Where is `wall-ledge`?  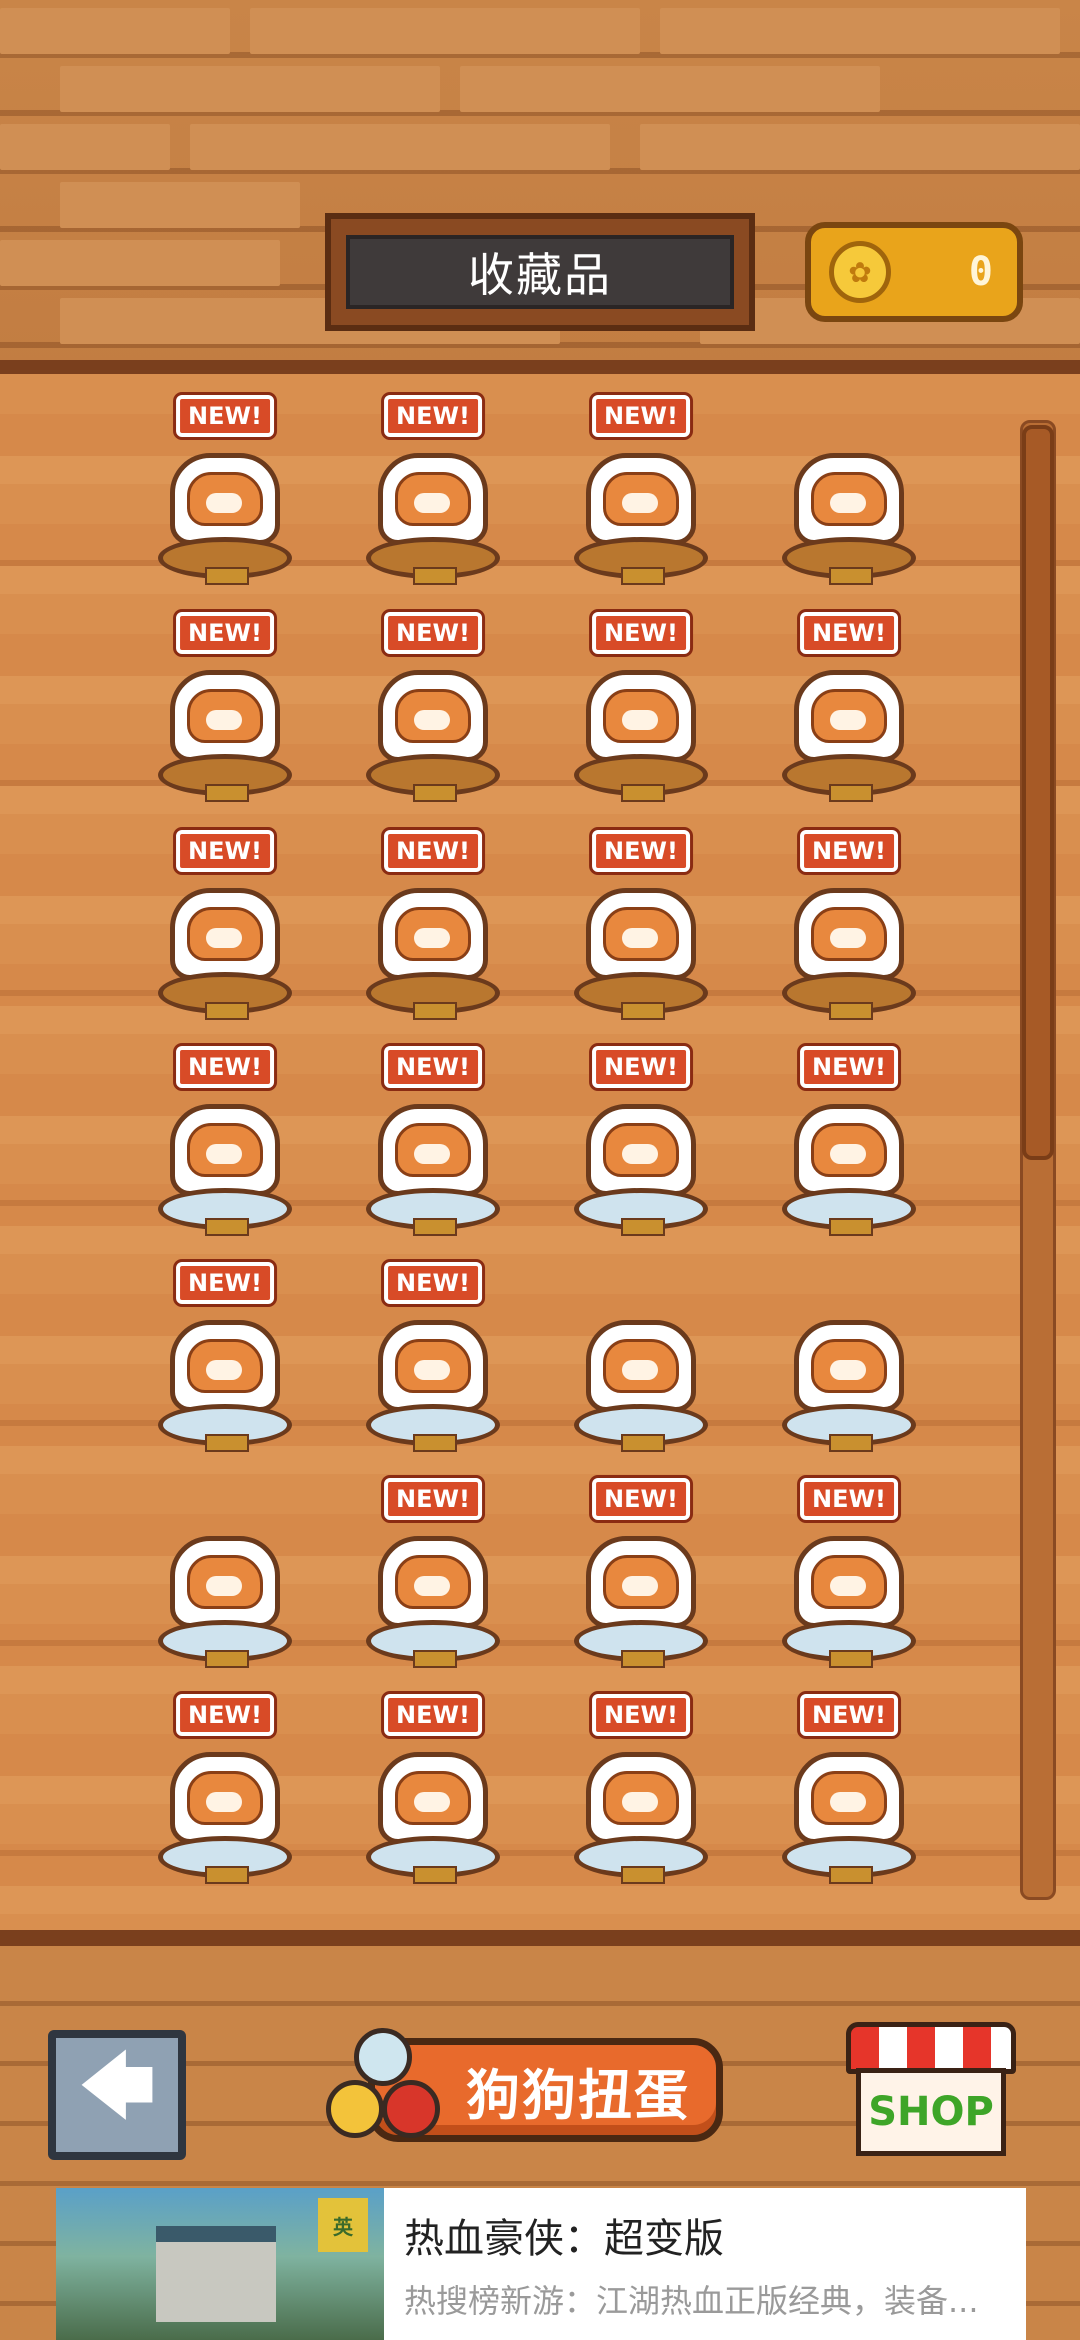
wall-ledge is located at coordinates (540, 367).